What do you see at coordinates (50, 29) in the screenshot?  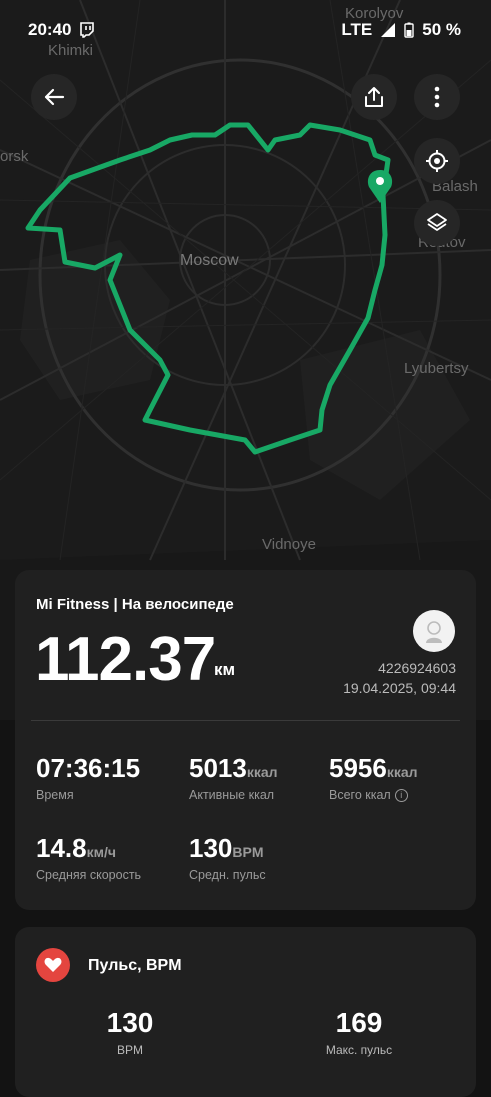 I see `status-time: 20:40` at bounding box center [50, 29].